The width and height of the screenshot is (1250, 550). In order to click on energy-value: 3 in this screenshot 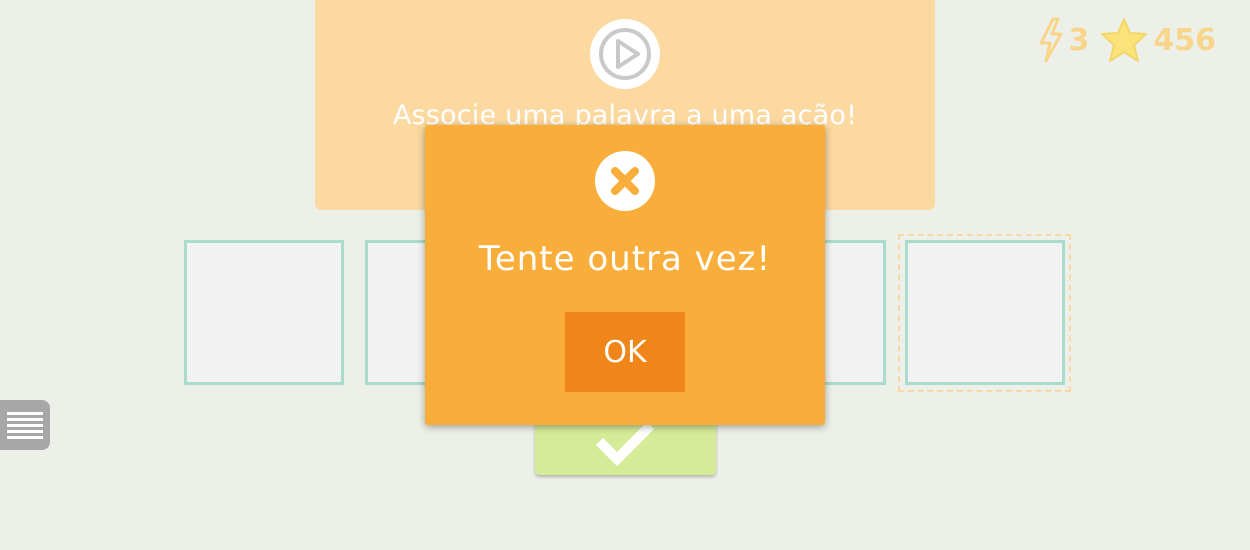, I will do `click(1079, 40)`.